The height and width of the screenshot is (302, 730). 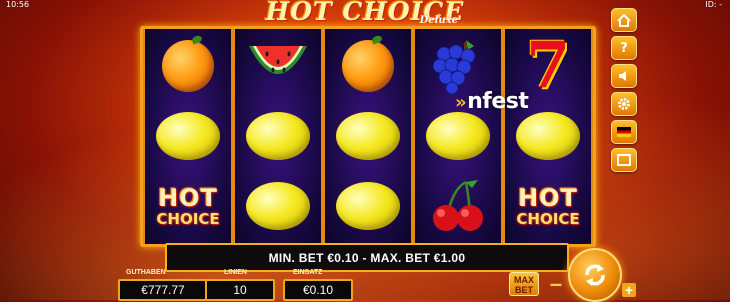 What do you see at coordinates (278, 66) in the screenshot?
I see `symbol-watermelon` at bounding box center [278, 66].